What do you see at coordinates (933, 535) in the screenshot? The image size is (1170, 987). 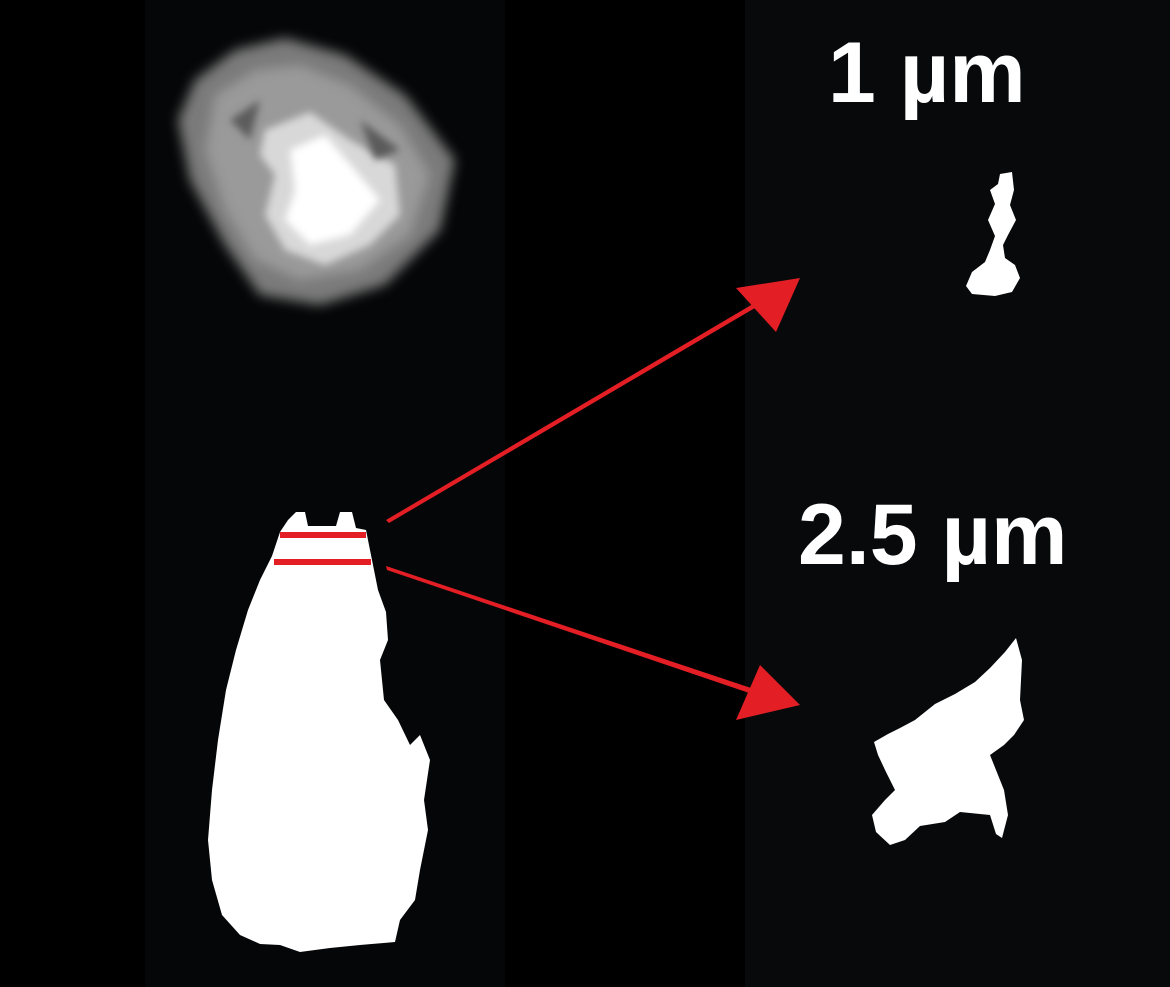 I see `slice-depth-label-2-5um: 2.5 µm` at bounding box center [933, 535].